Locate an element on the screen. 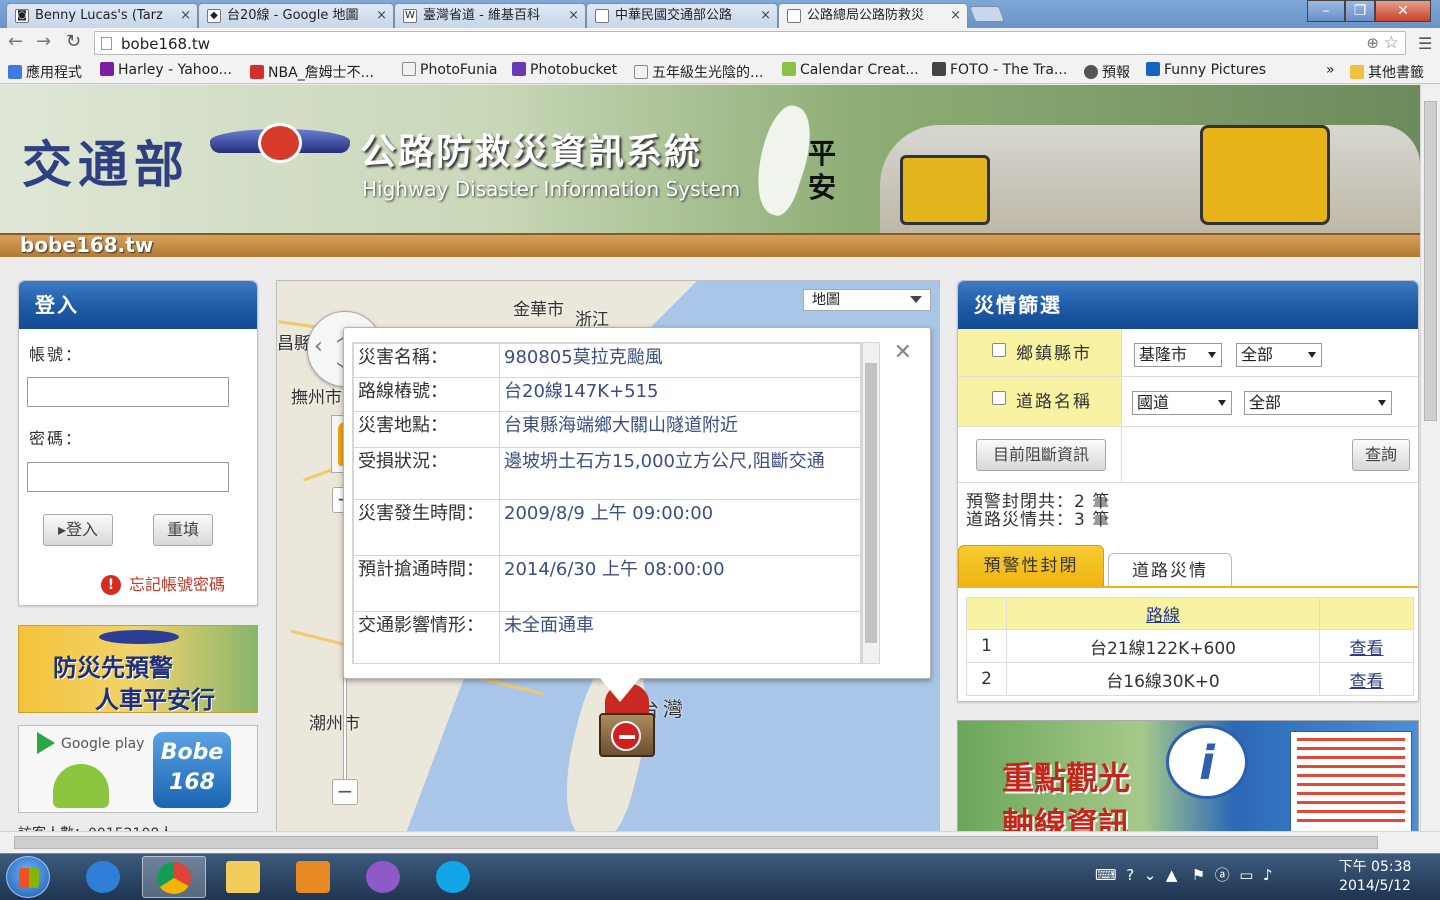  help-icon: ? is located at coordinates (1130, 875).